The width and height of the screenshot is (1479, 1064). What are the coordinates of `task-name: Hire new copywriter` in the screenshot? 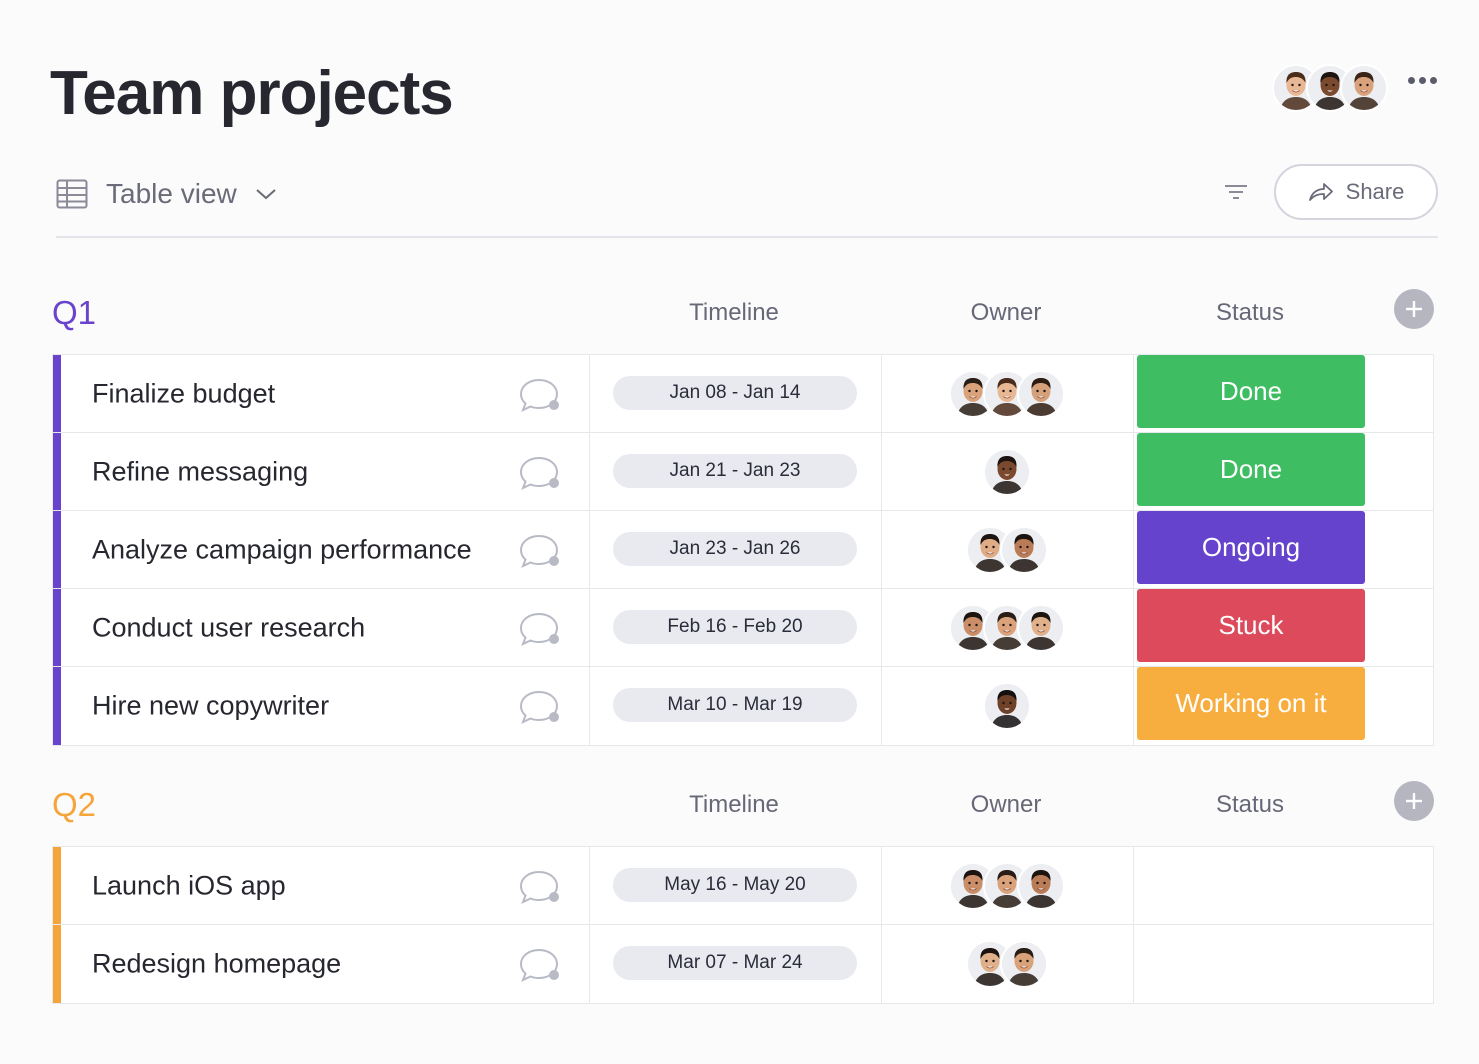 It's located at (210, 706).